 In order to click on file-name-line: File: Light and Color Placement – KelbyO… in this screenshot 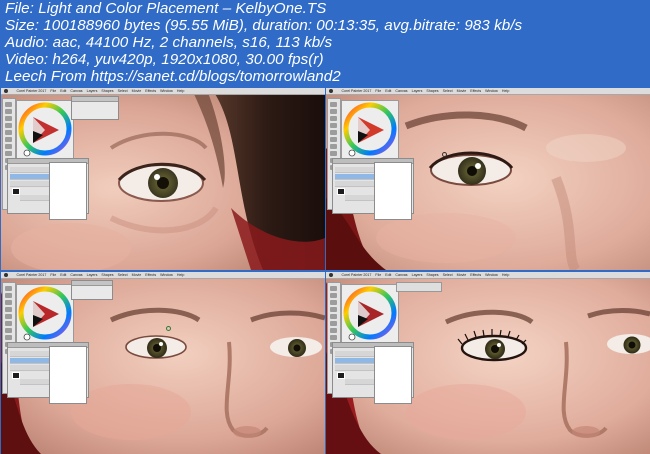, I will do `click(166, 8)`.